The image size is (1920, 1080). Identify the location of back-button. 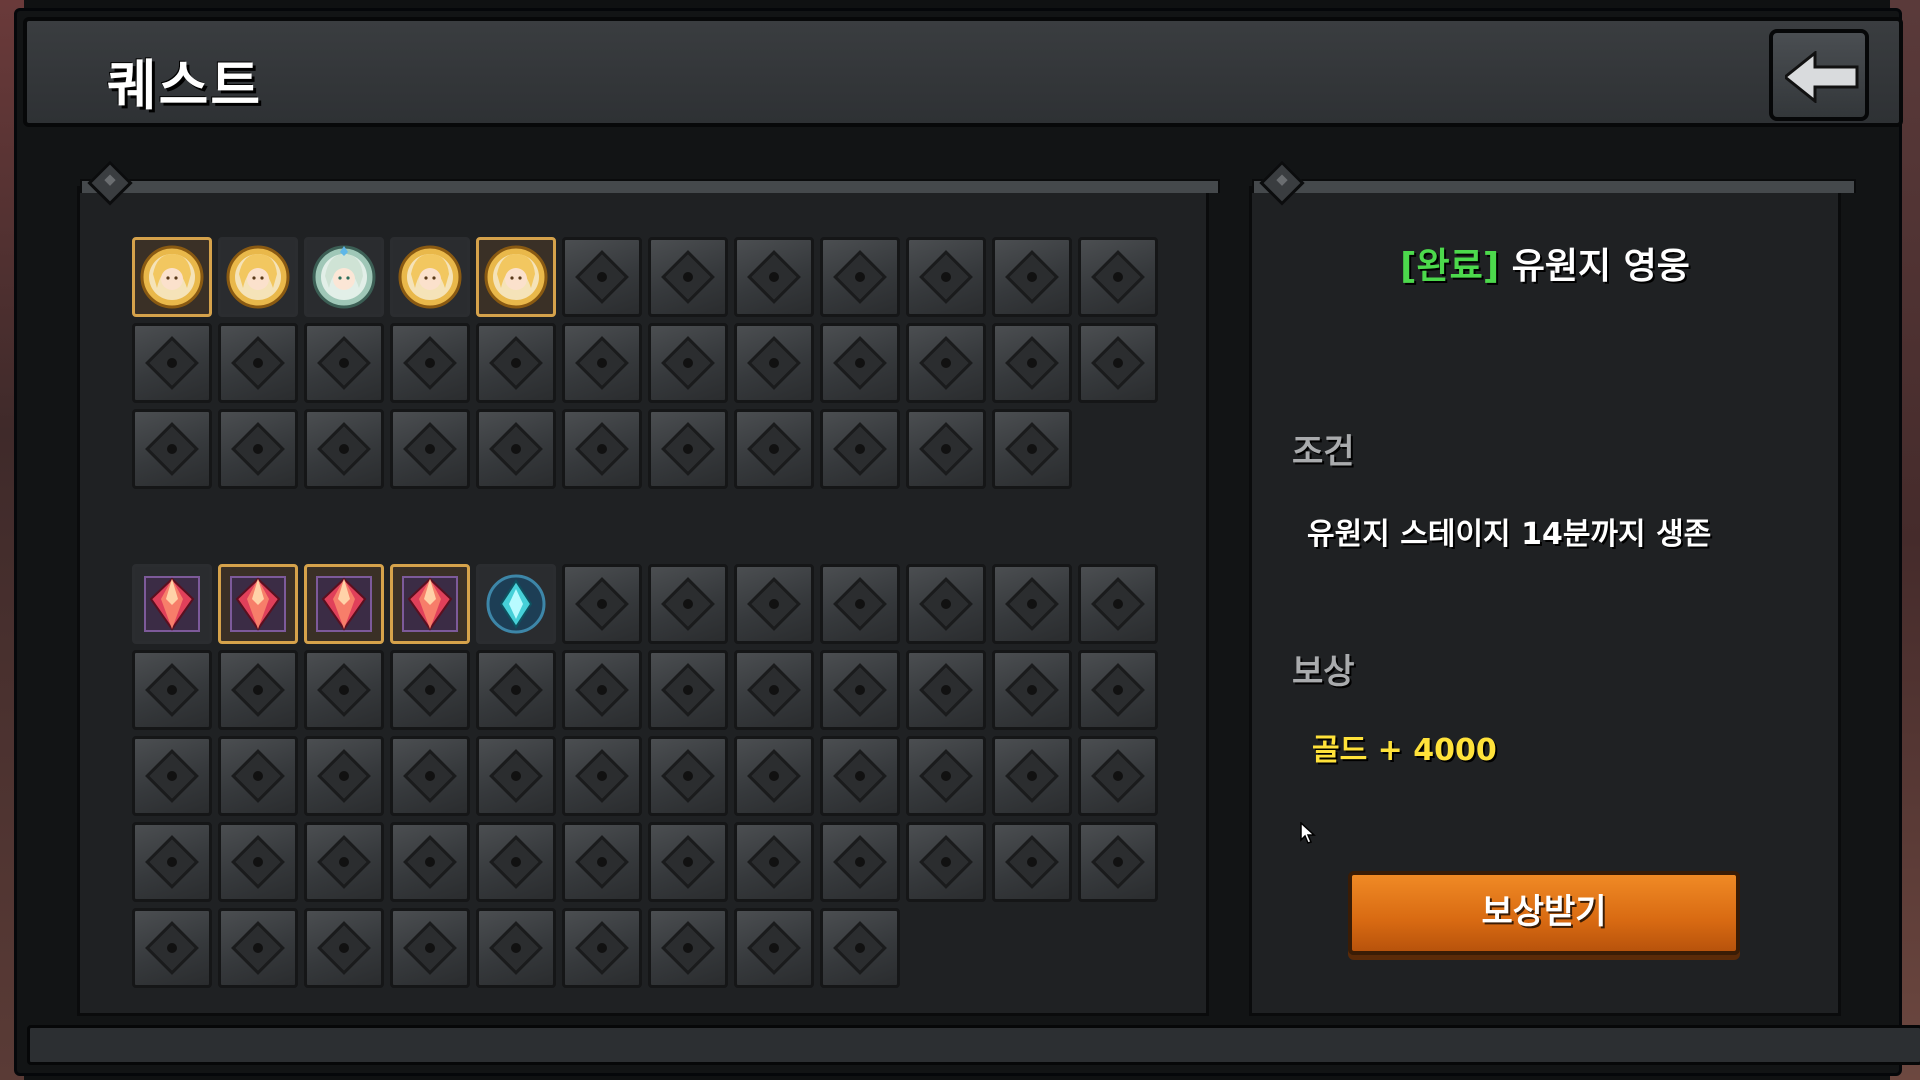
(1819, 75).